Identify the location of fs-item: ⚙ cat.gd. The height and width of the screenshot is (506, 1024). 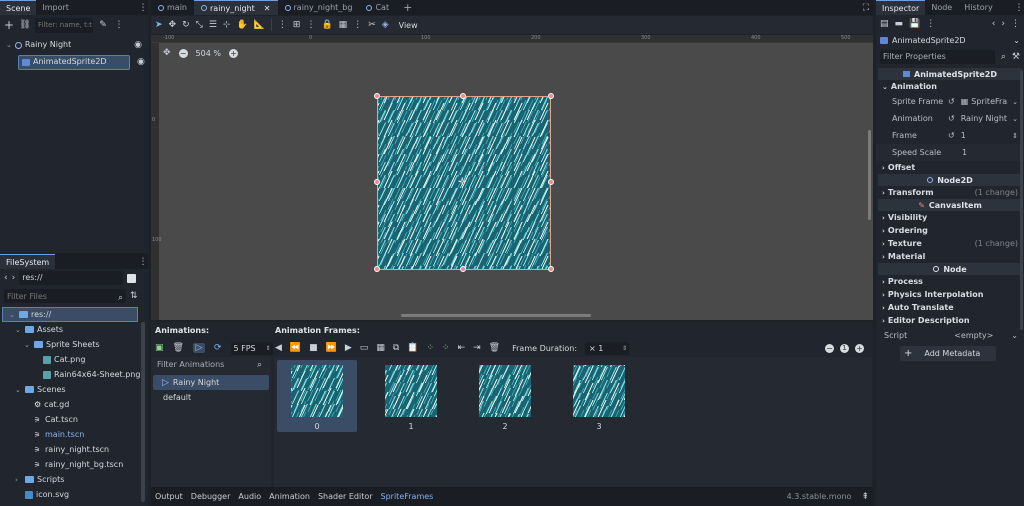
(74, 404).